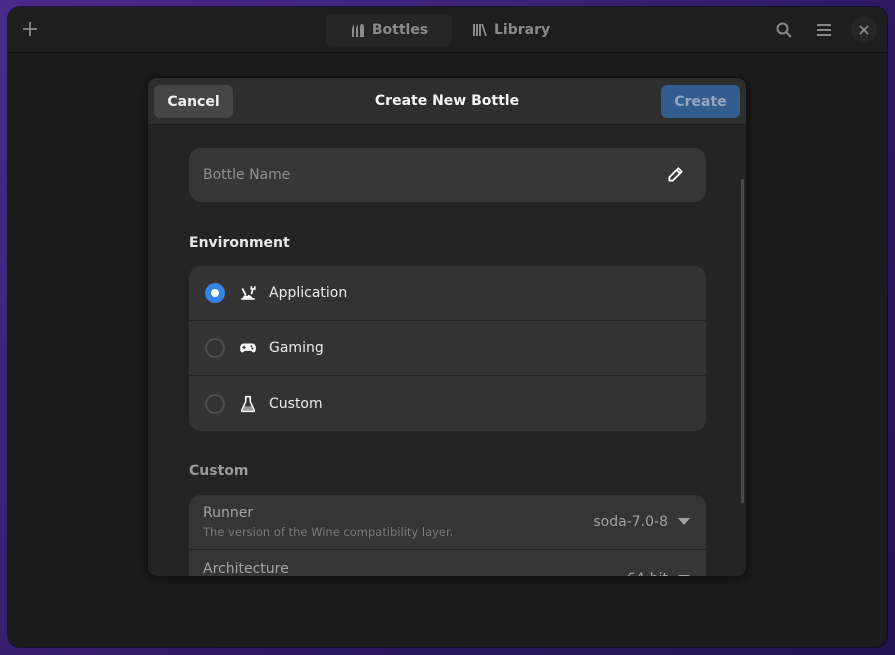 This screenshot has height=655, width=895. I want to click on environment-label: Application, so click(308, 293).